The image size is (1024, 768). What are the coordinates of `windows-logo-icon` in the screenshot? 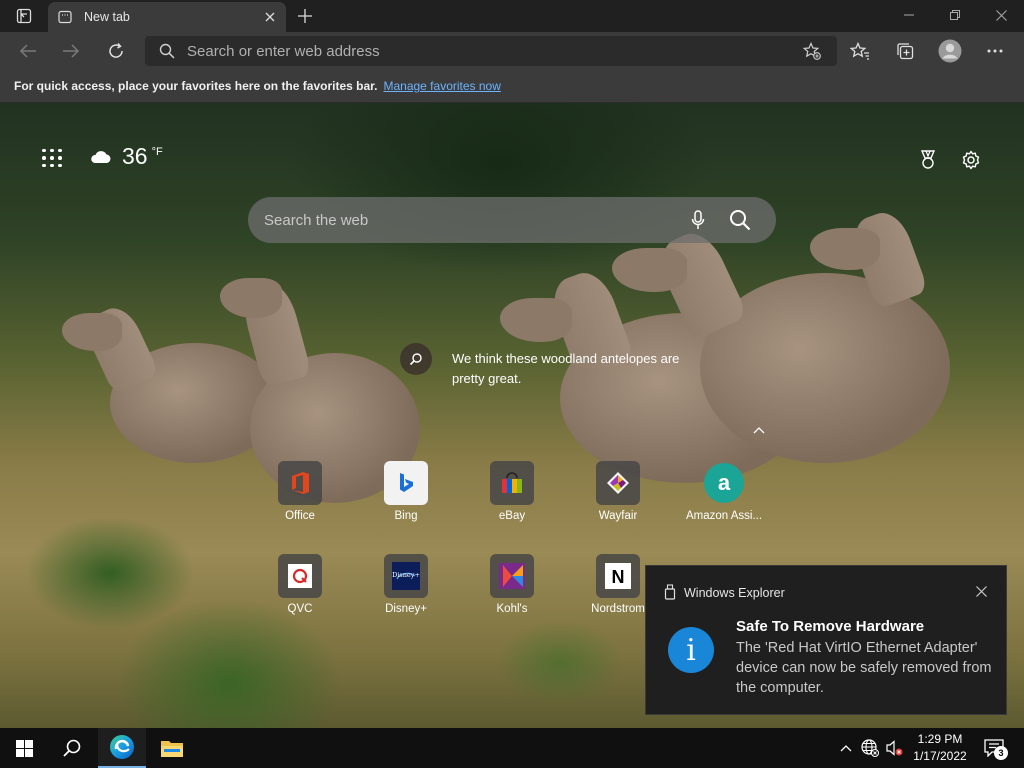 It's located at (24, 748).